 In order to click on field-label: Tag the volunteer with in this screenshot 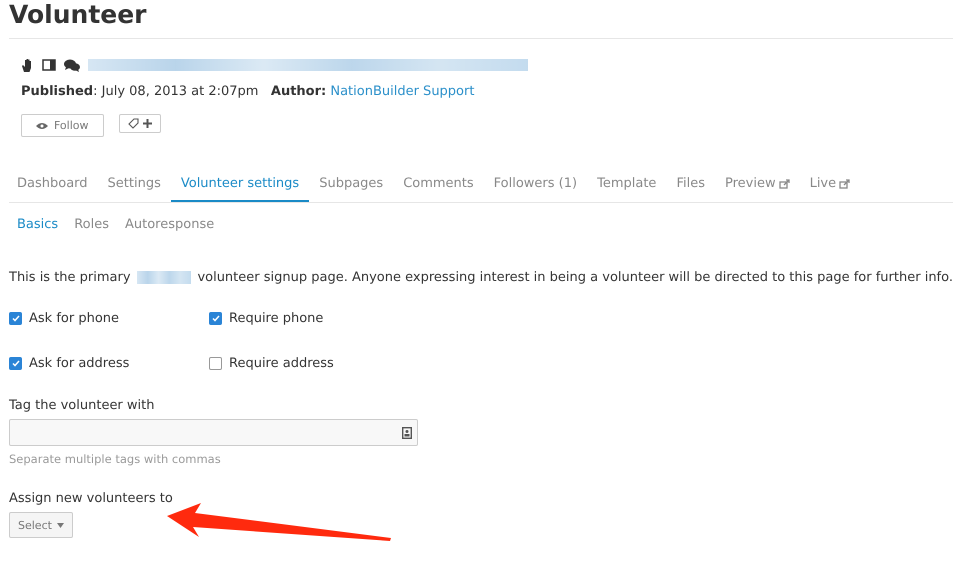, I will do `click(82, 405)`.